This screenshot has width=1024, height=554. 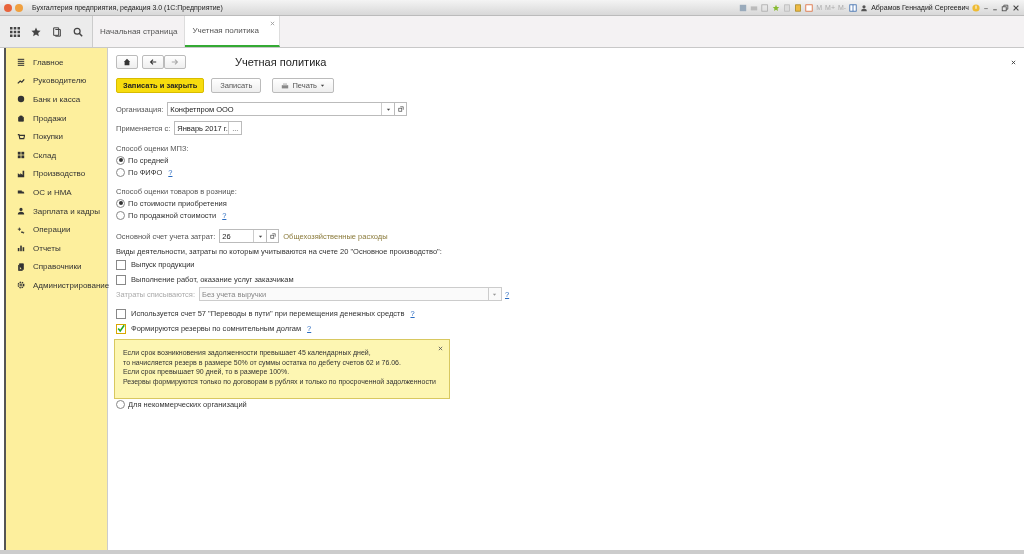 What do you see at coordinates (56, 155) in the screenshot?
I see `sidebar-item: Склад` at bounding box center [56, 155].